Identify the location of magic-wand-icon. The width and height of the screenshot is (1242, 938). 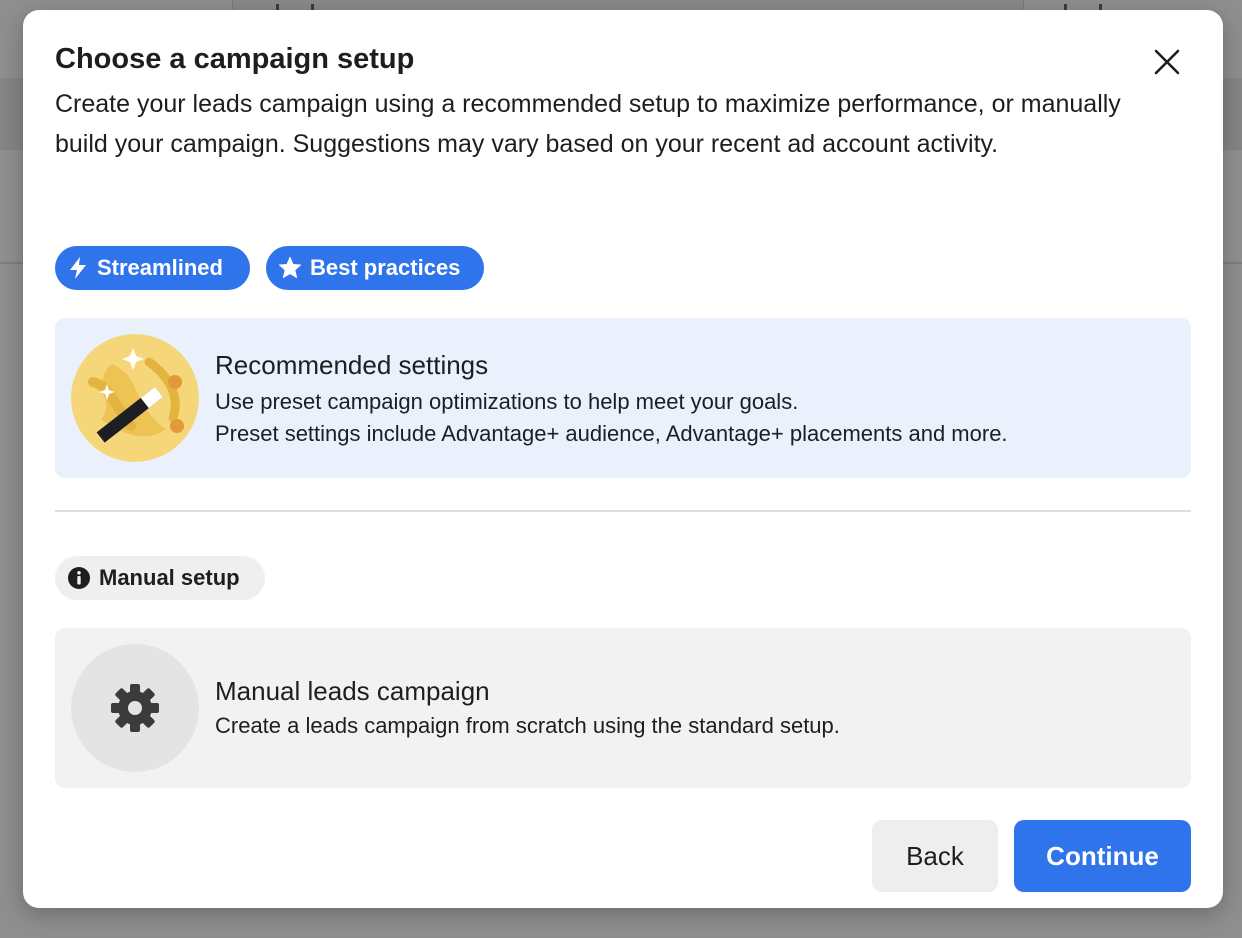
(135, 398).